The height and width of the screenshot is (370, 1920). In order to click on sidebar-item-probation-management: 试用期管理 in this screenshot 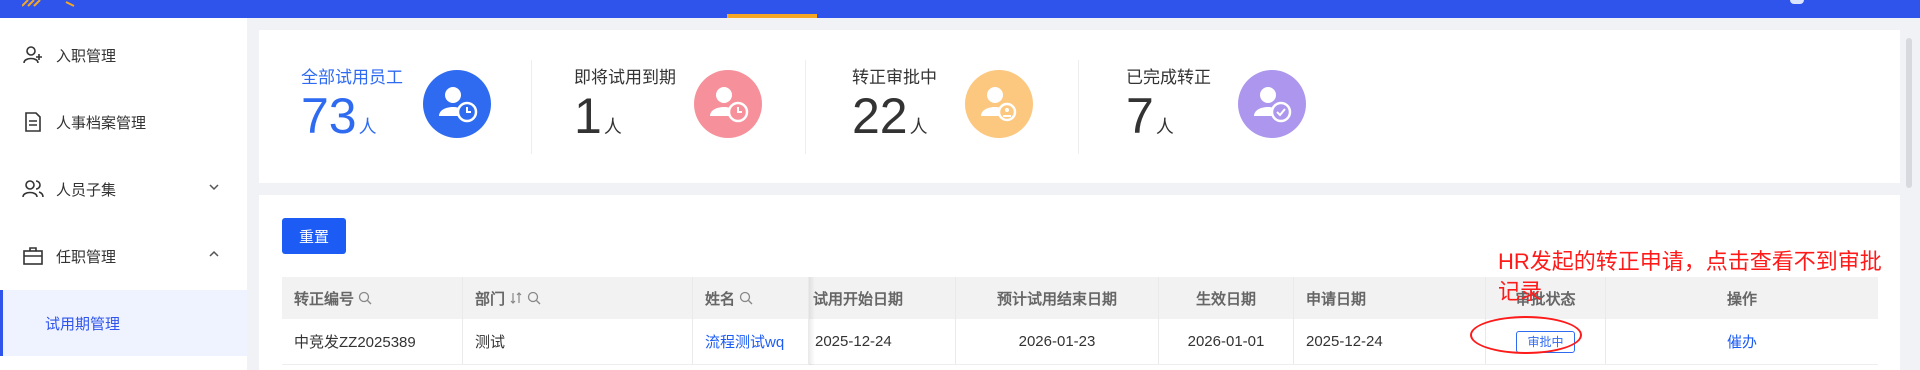, I will do `click(123, 323)`.